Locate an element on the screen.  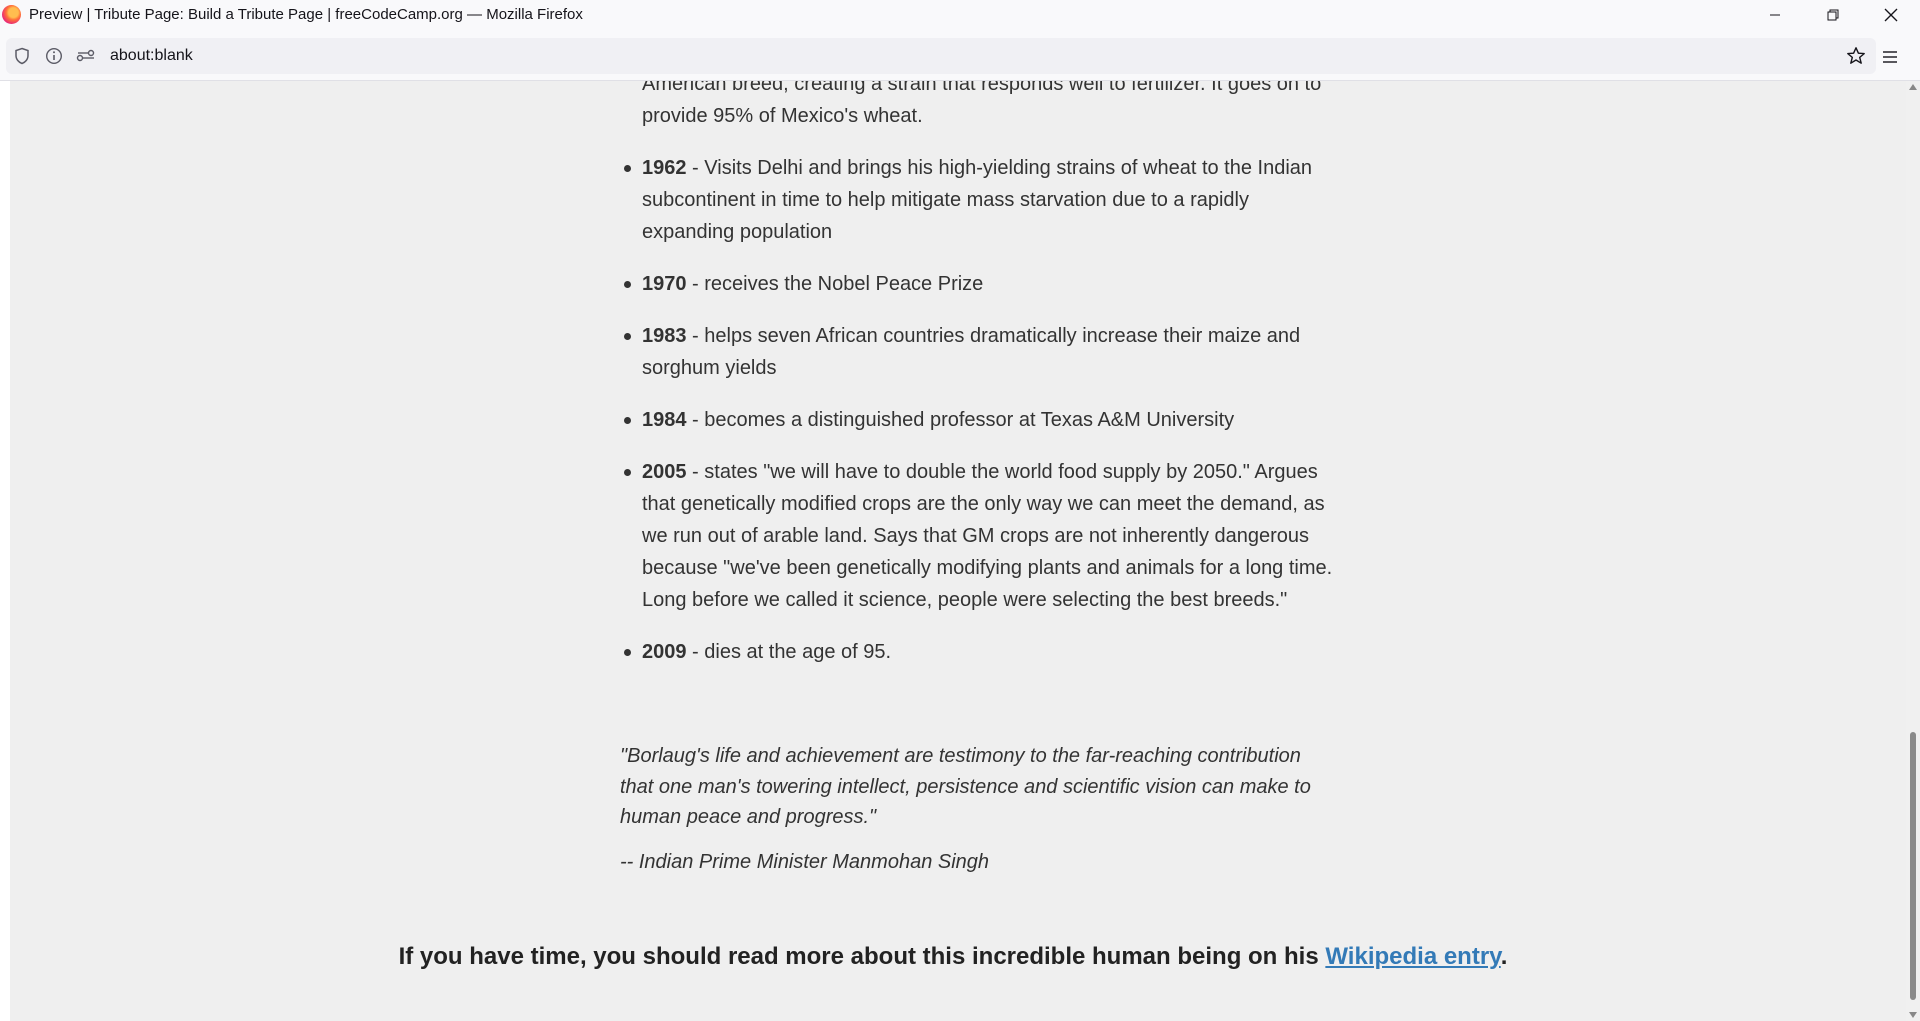
permissions-icon is located at coordinates (85, 55).